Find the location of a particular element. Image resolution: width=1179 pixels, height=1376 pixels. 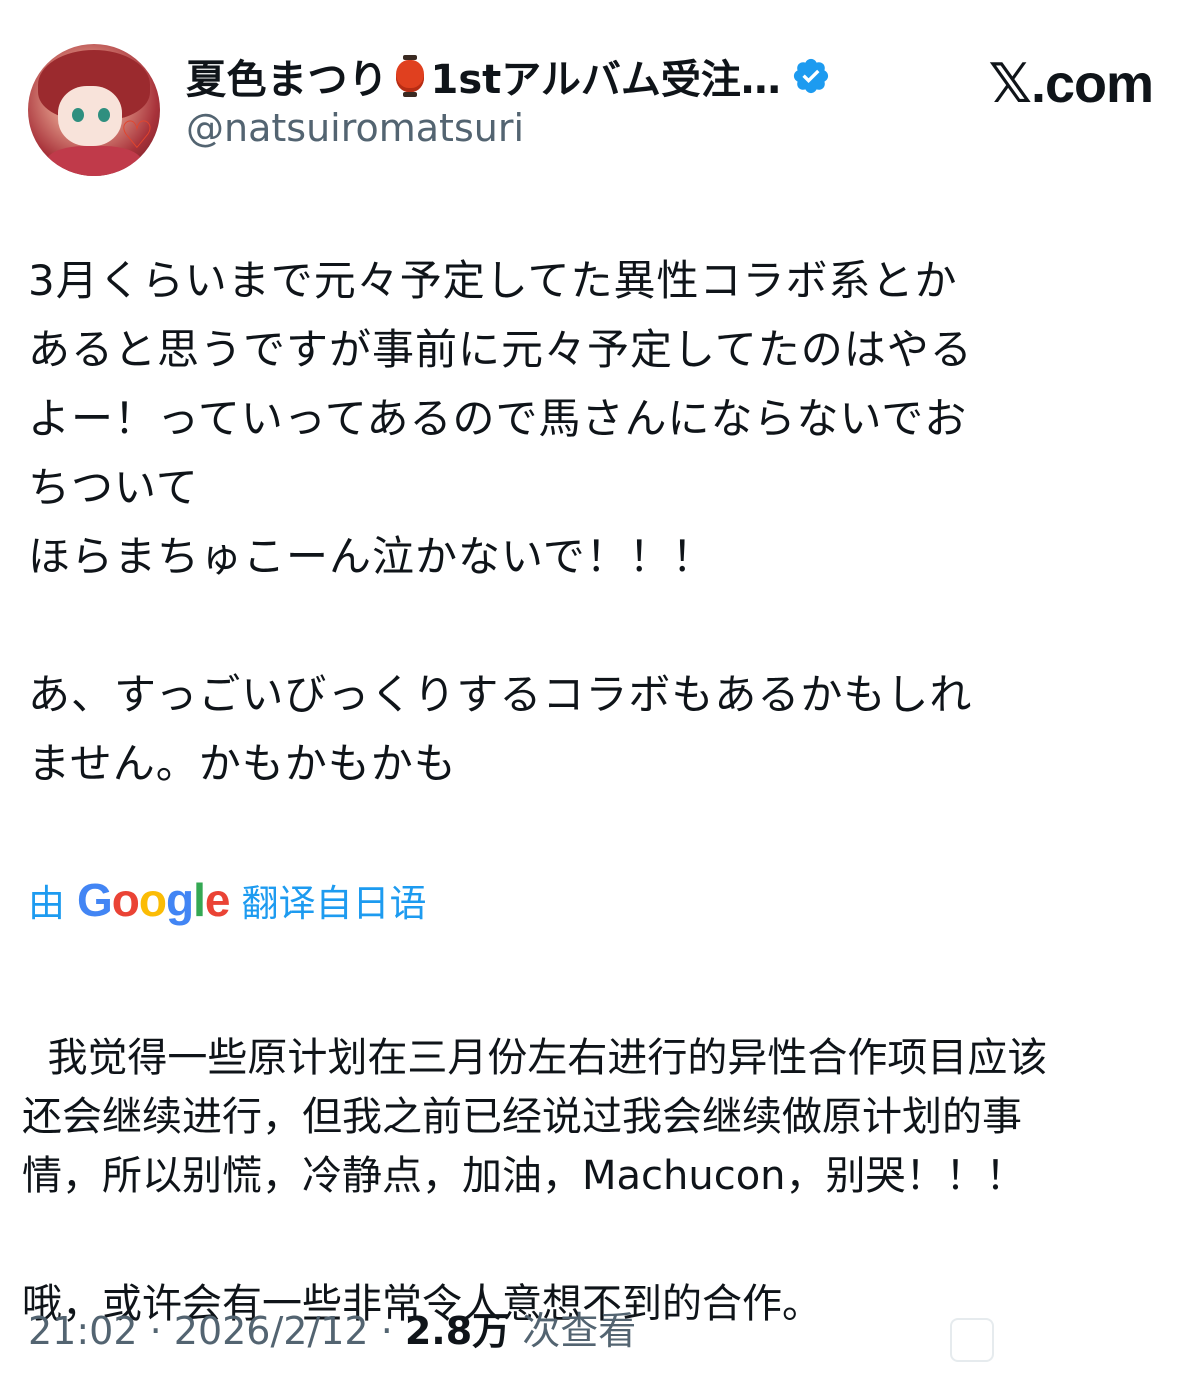

translation-attribution: 由 Google 翻译自日语 is located at coordinates (227, 900).